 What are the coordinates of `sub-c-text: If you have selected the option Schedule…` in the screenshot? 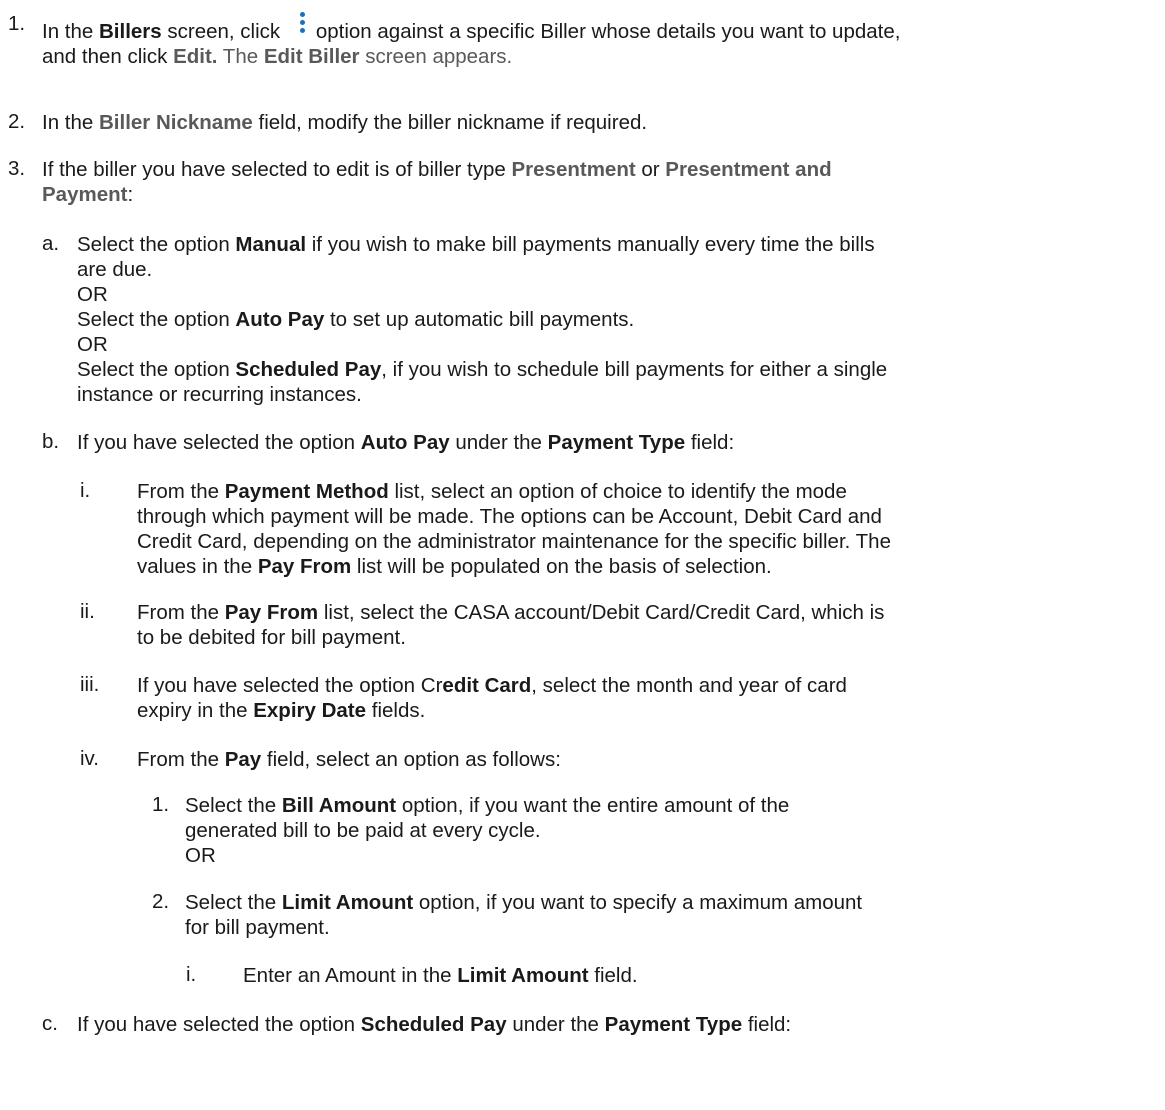 It's located at (434, 1024).